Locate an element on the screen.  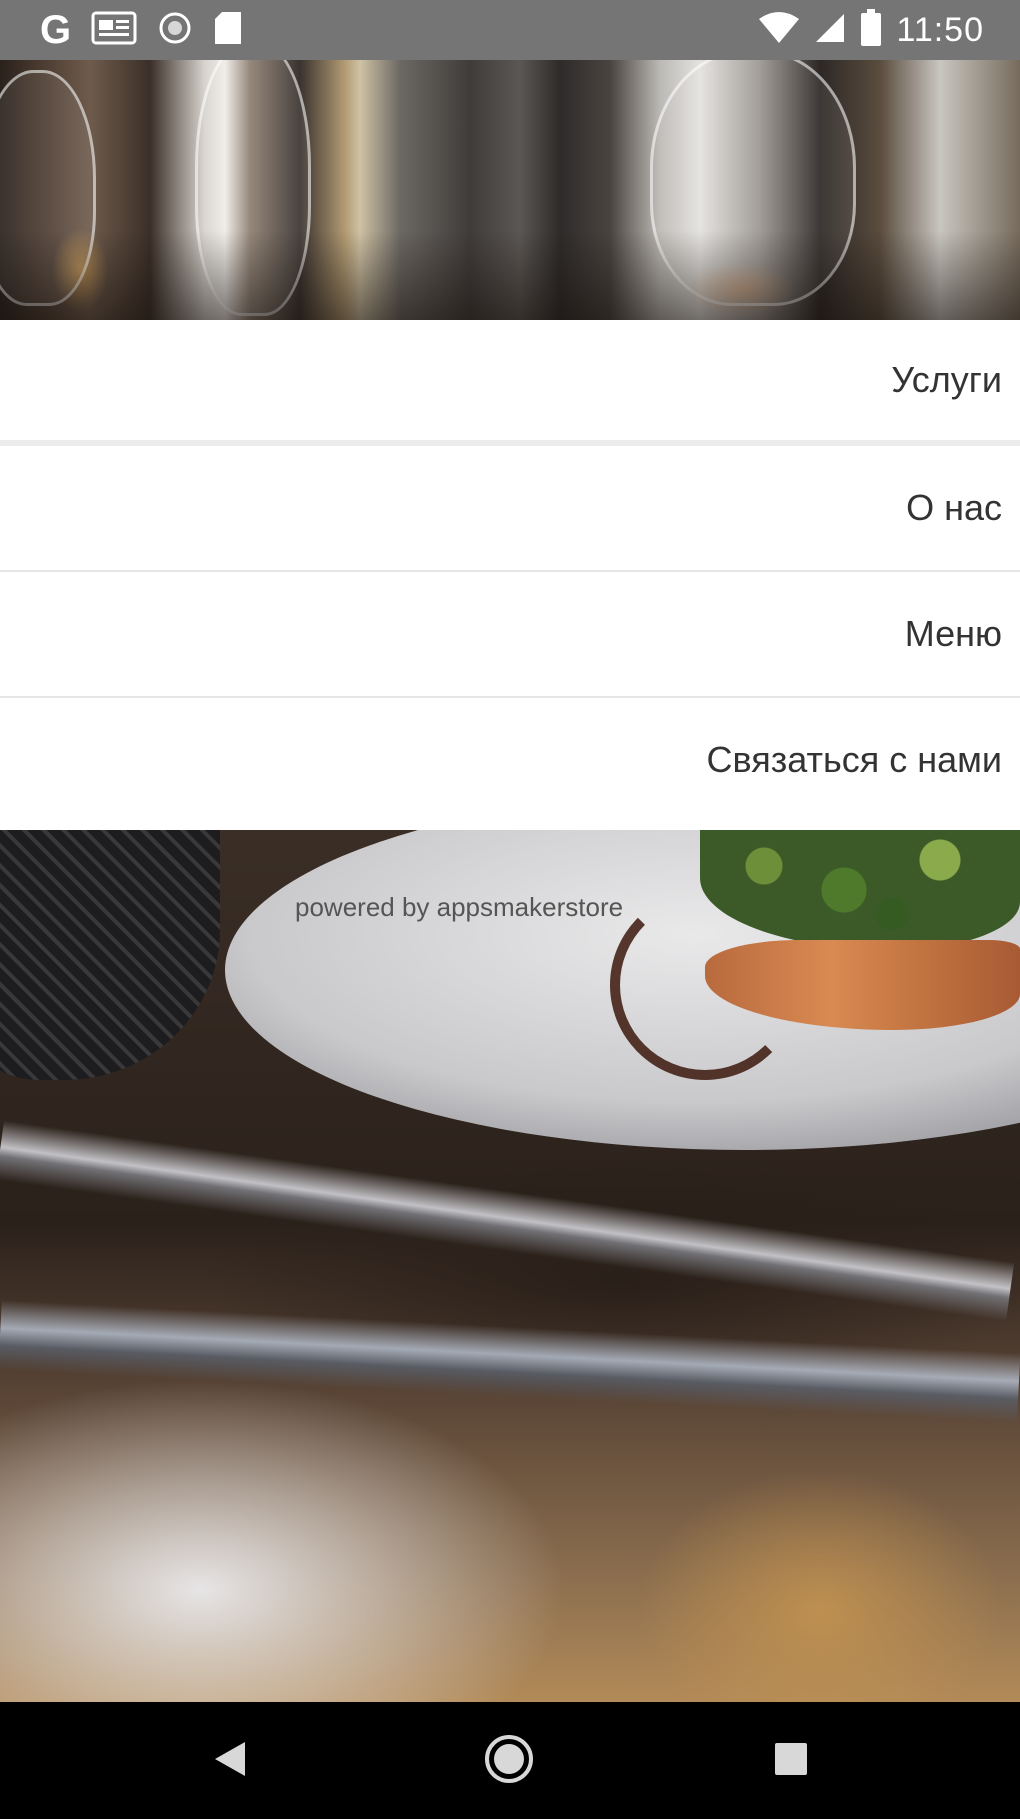
recents-button is located at coordinates (791, 1761).